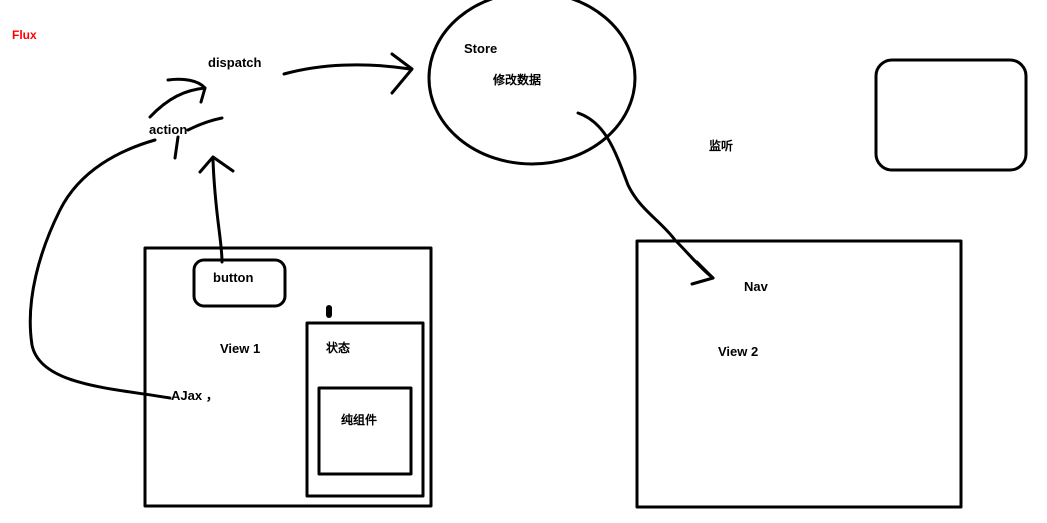 The width and height of the screenshot is (1047, 523). Describe the element at coordinates (359, 420) in the screenshot. I see `pure-component-label: 纯组件` at that location.